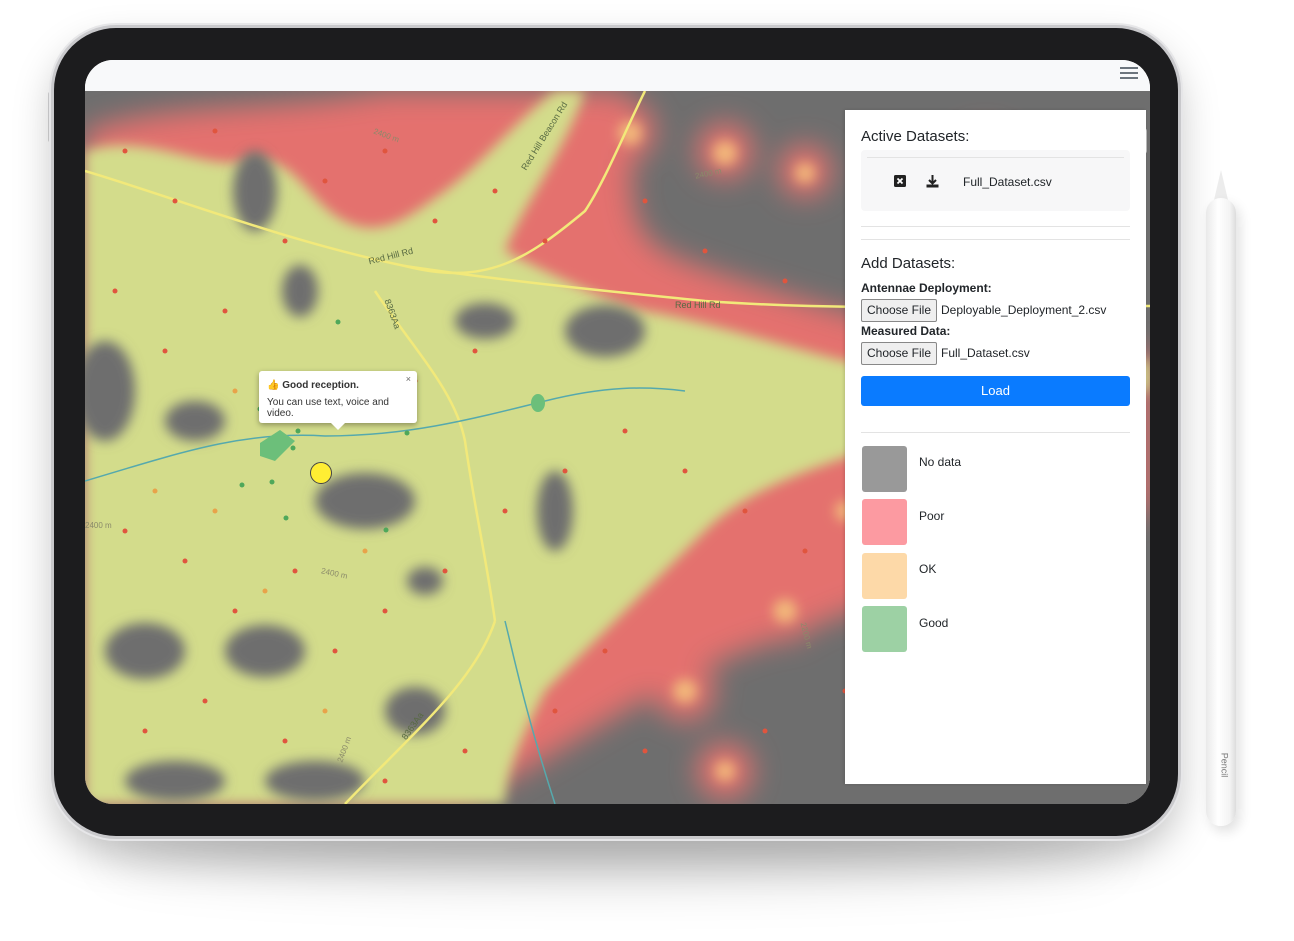 This screenshot has height=941, width=1294. What do you see at coordinates (1224, 765) in the screenshot?
I see `pencil-brand-text: Pencil` at bounding box center [1224, 765].